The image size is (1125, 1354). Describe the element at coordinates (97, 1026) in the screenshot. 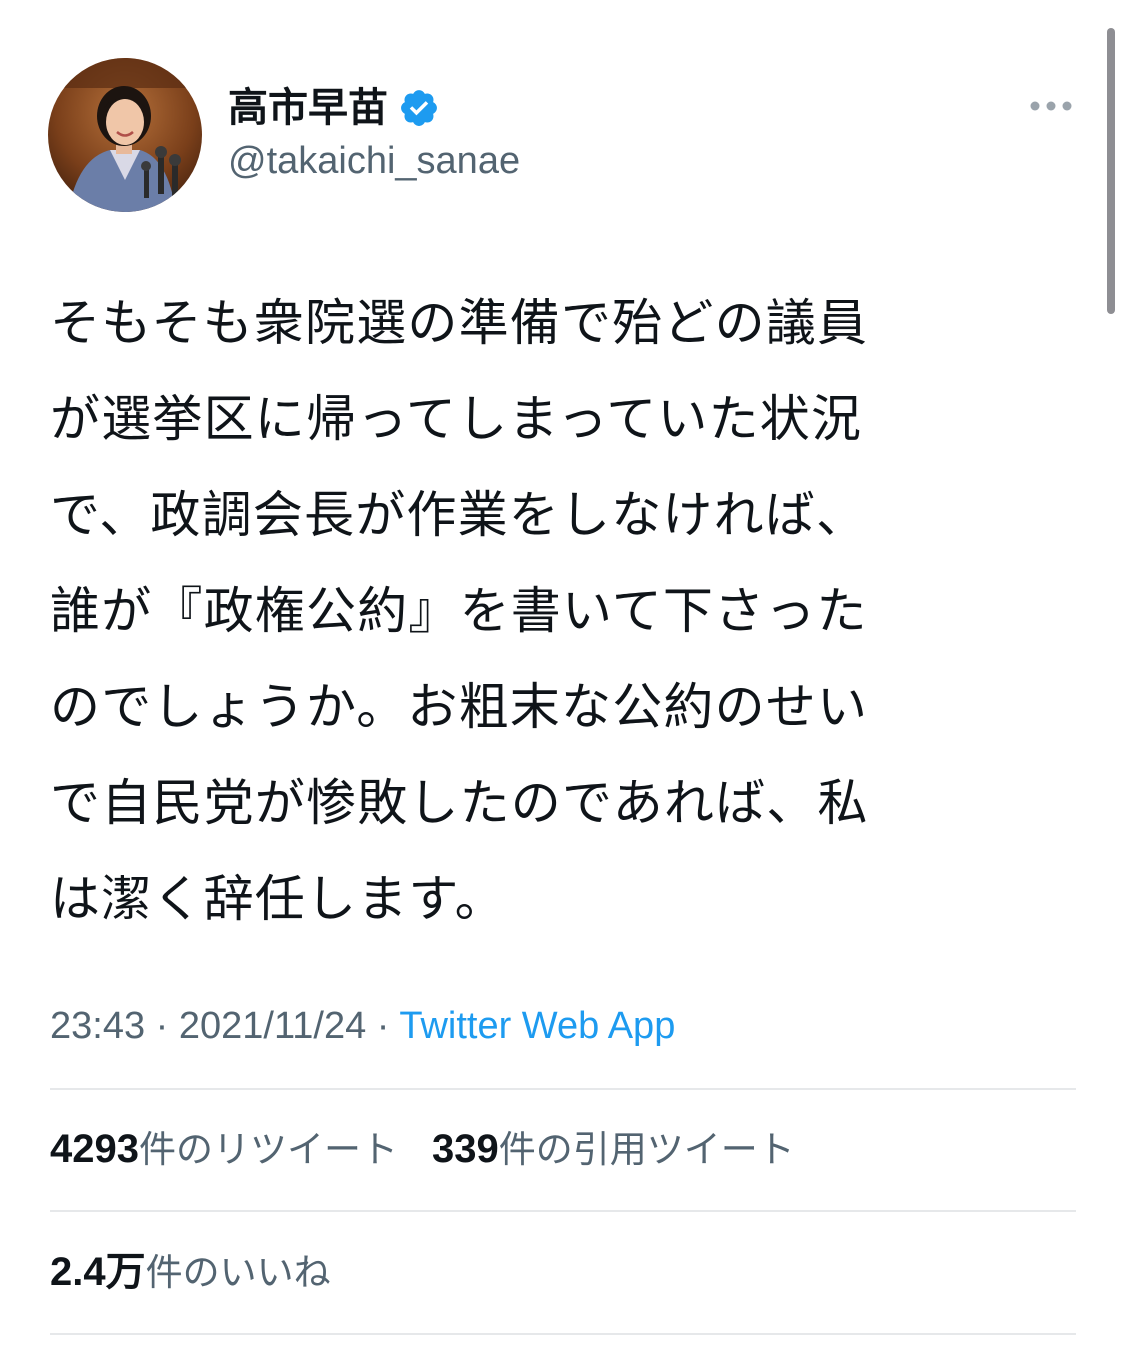

I see `tweet-time: 23:43` at that location.